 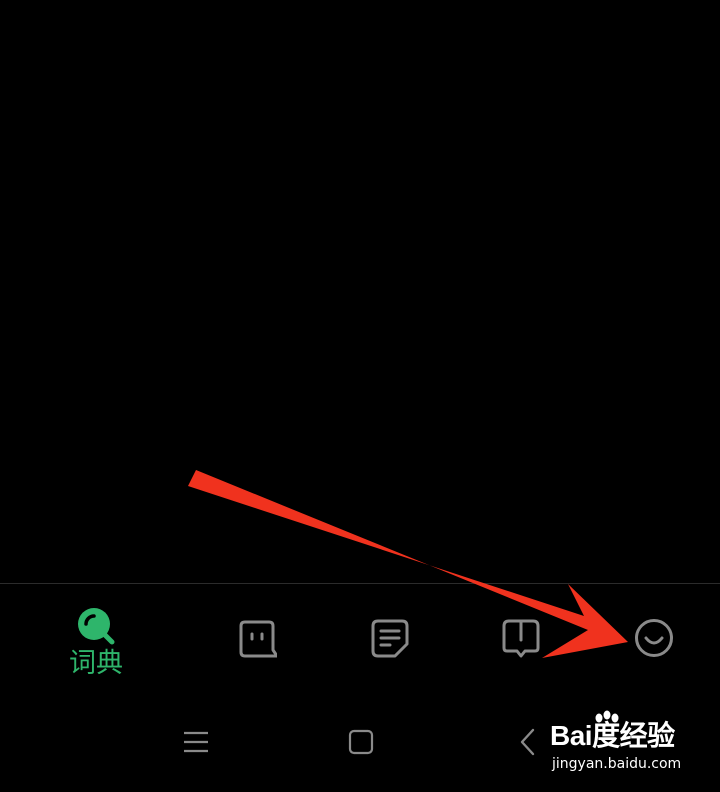 What do you see at coordinates (96, 626) in the screenshot?
I see `search-icon` at bounding box center [96, 626].